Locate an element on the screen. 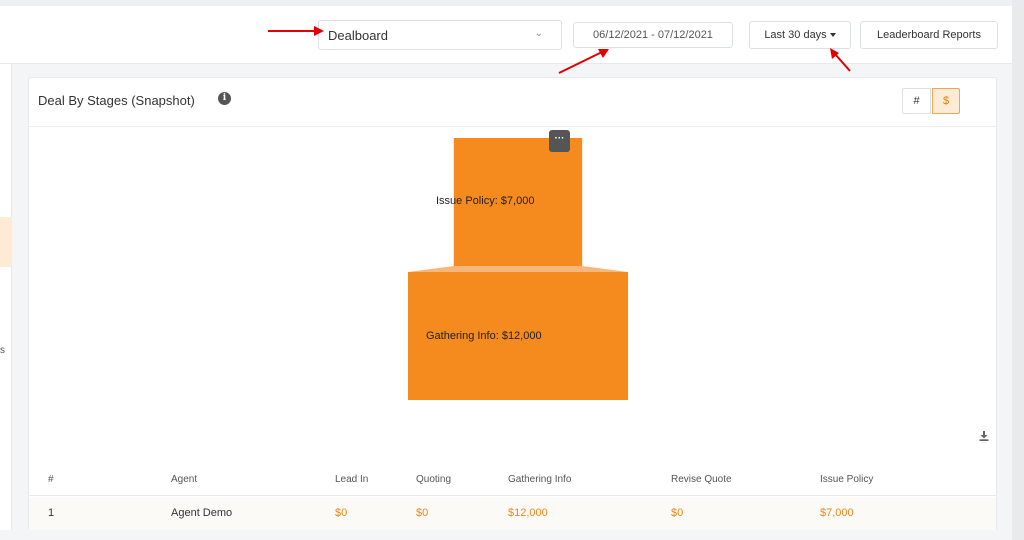 This screenshot has height=540, width=1024. sidebar-active-item is located at coordinates (6, 242).